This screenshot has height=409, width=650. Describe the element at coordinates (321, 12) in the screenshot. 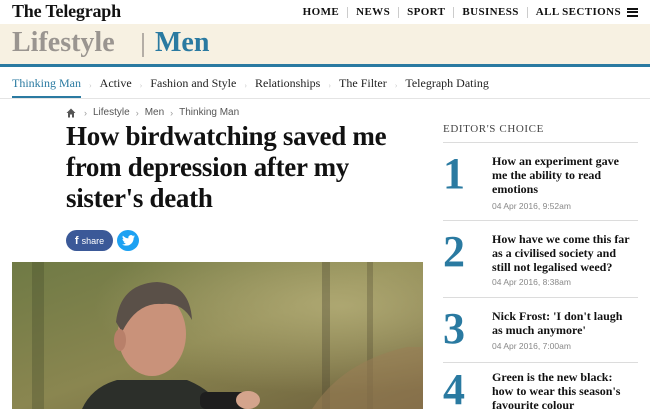

I see `nav-home: HOME` at that location.